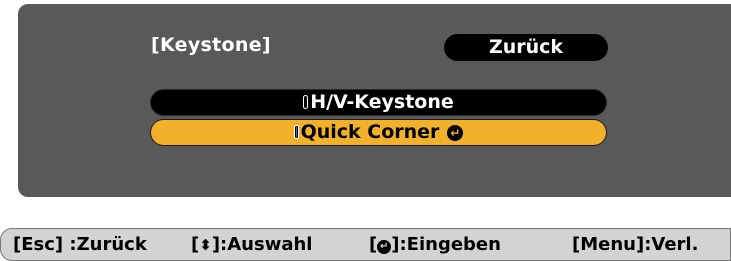 The image size is (731, 261). I want to click on option-label: Quick Corner, so click(370, 132).